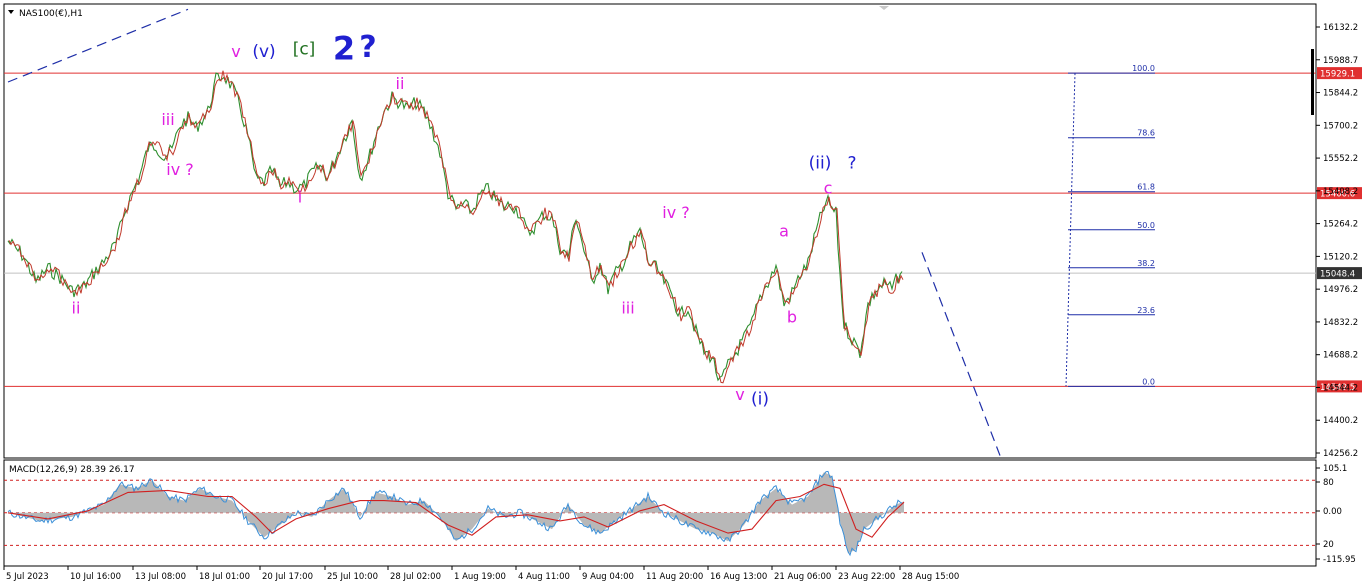 The width and height of the screenshot is (1366, 588). I want to click on wave-label: c, so click(828, 187).